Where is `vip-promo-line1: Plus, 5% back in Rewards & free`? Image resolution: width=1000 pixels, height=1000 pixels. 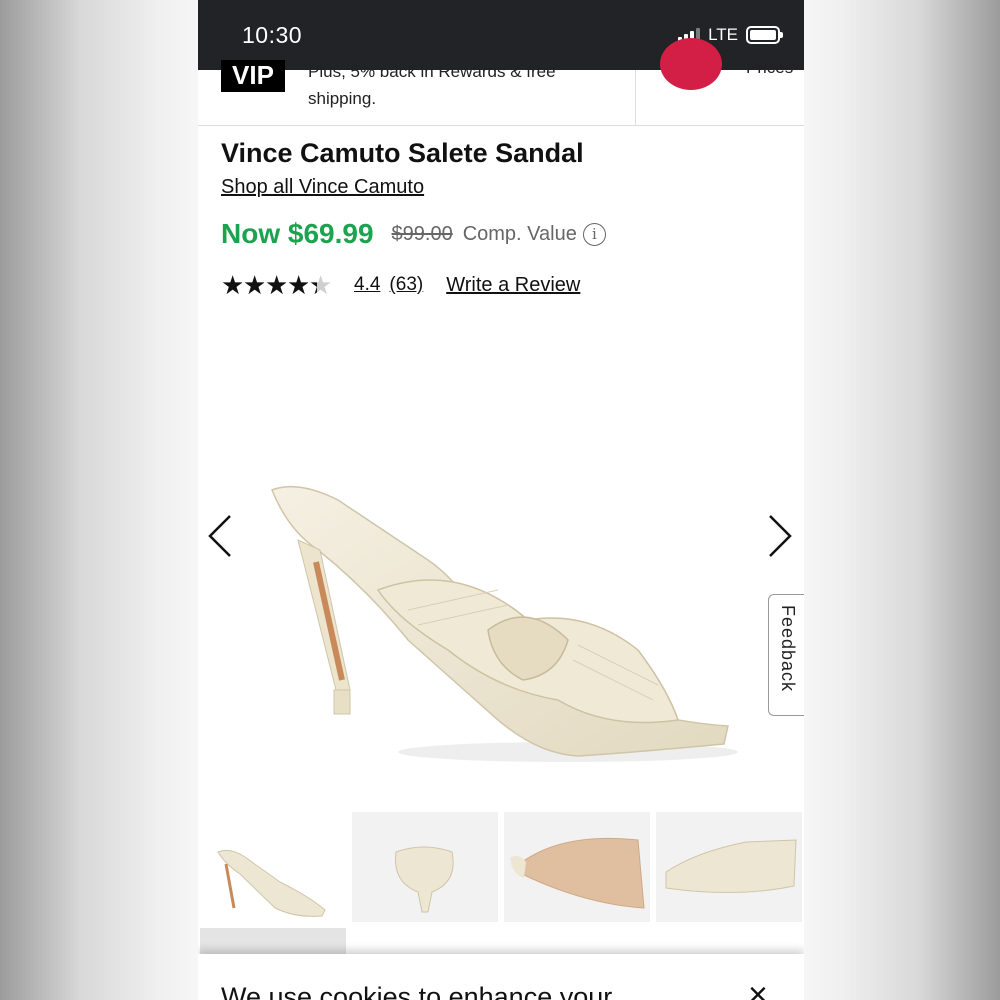
vip-promo-line1: Plus, 5% back in Rewards & free is located at coordinates (432, 71).